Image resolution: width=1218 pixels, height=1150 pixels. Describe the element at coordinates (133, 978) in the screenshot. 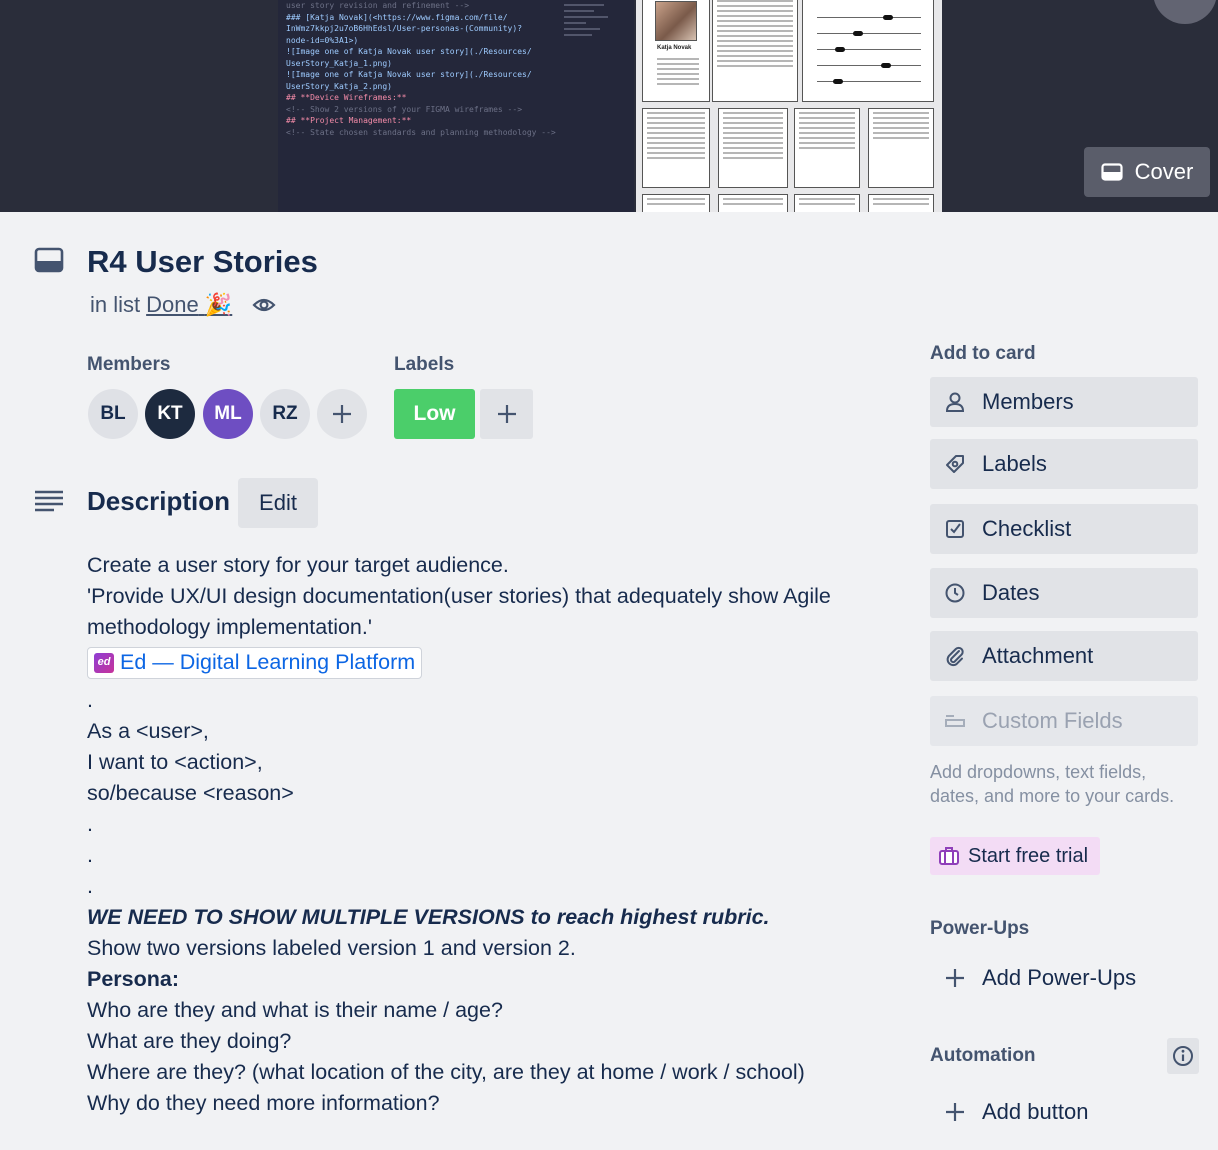

I see `persona-heading: Persona:` at that location.